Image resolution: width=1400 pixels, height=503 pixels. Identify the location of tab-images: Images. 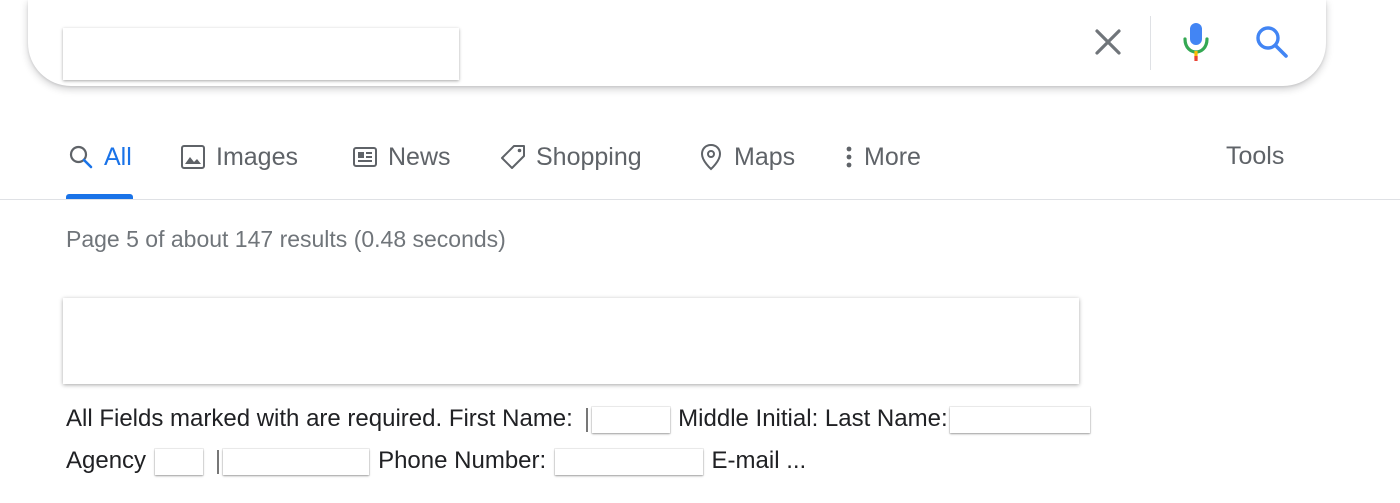
(238, 165).